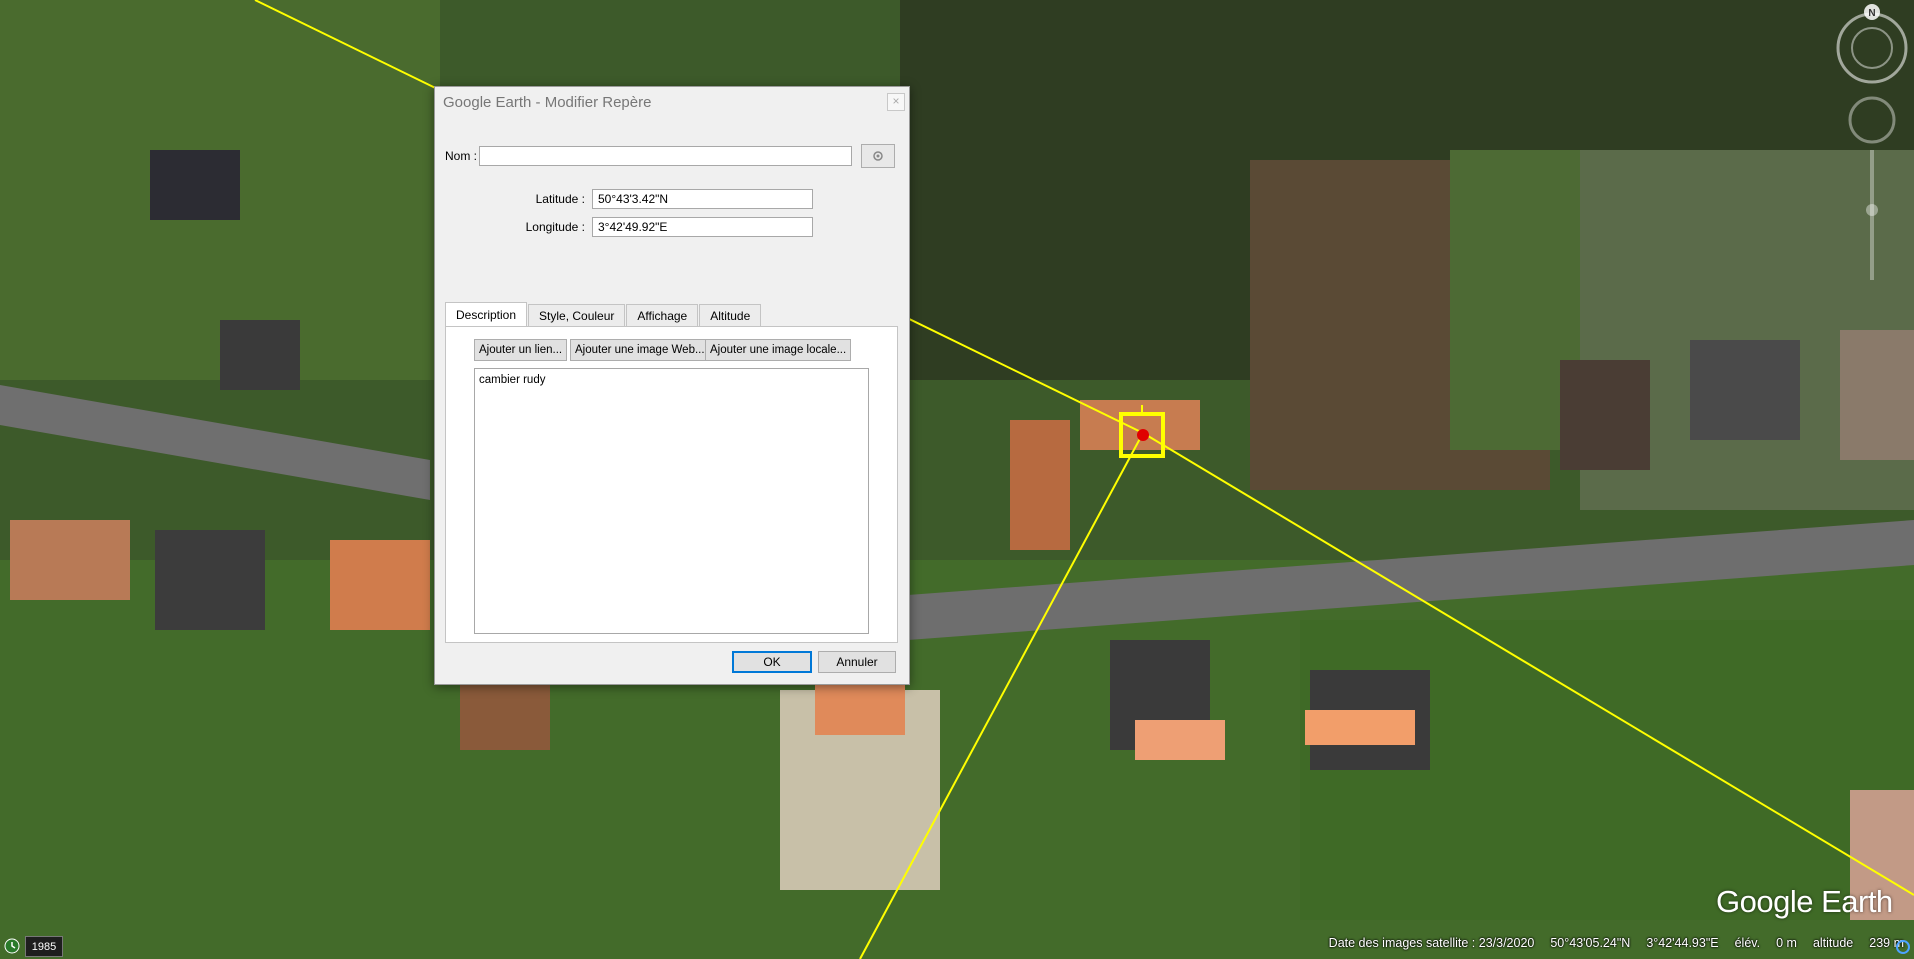 The image size is (1914, 959). I want to click on imagery-date: Date des images satellite : 23/3/2020, so click(1431, 943).